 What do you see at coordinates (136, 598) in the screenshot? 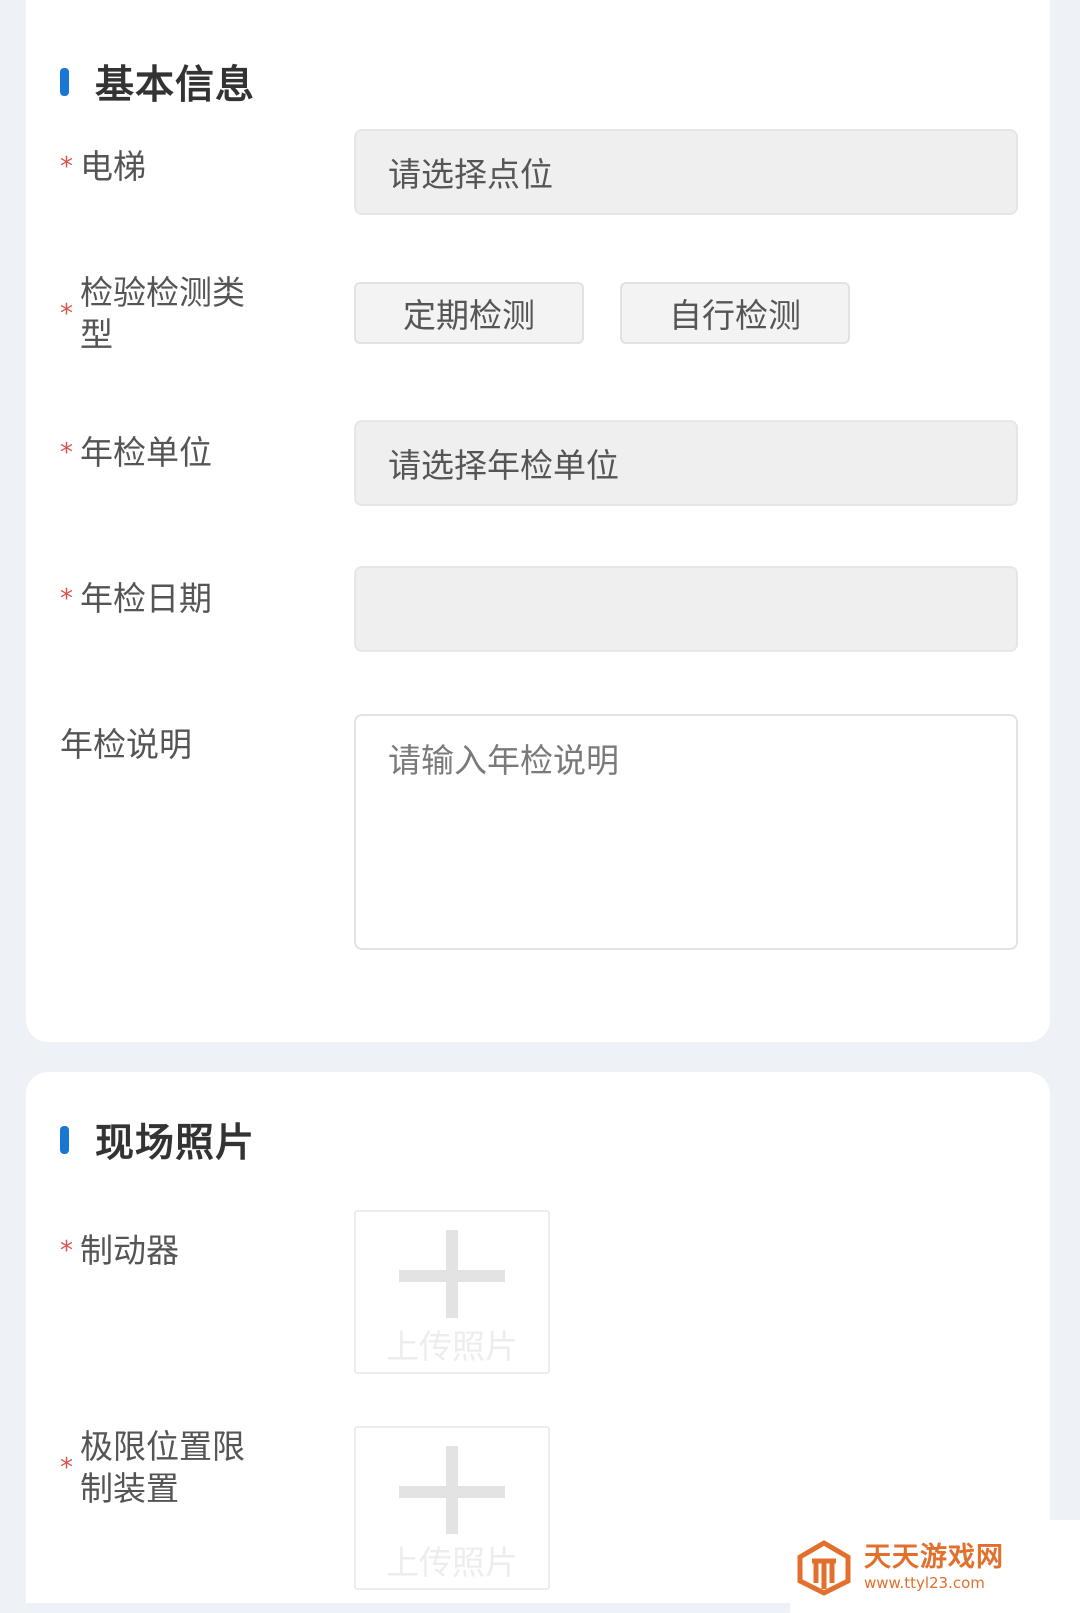
I see `inspection-date-label: * 年检日期` at bounding box center [136, 598].